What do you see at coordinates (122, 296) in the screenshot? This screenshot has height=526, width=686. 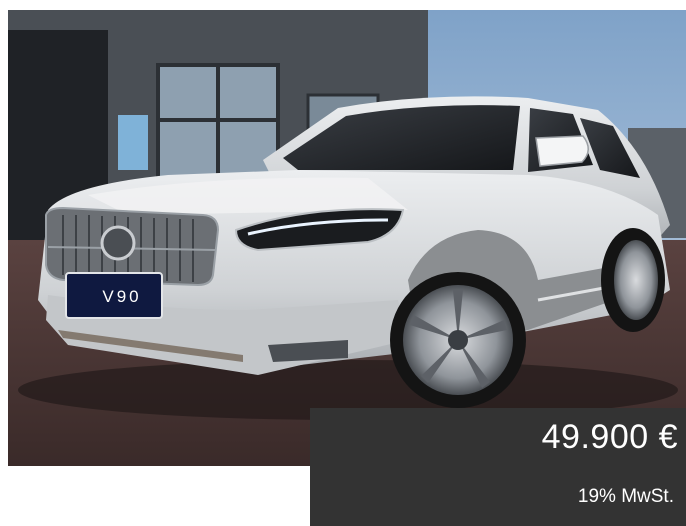 I see `license-plate-text: V90` at bounding box center [122, 296].